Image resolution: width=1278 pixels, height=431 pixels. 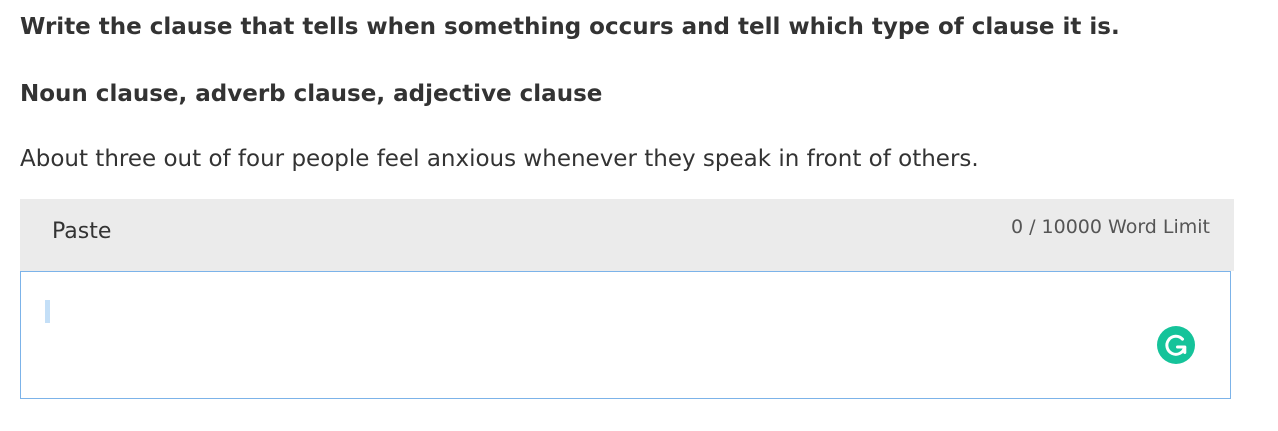 I want to click on grammarly-g-glyph, so click(x=1176, y=345).